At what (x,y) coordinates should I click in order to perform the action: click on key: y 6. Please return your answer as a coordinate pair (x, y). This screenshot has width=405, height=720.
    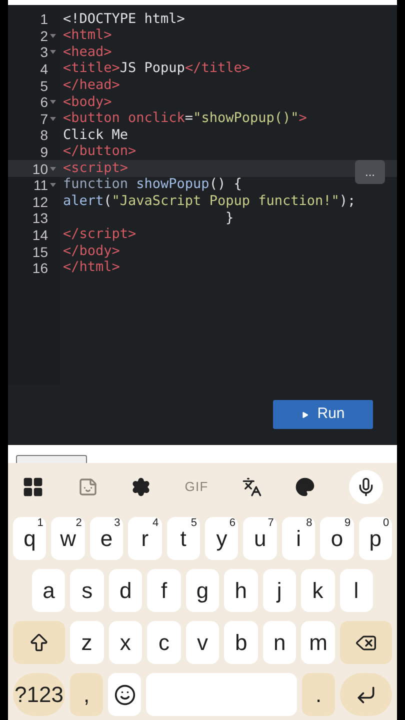
    Looking at the image, I should click on (221, 538).